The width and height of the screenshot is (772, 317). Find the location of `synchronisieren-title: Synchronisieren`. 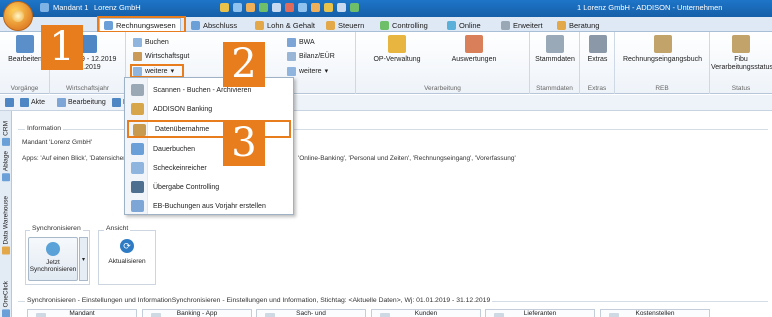

synchronisieren-title: Synchronisieren is located at coordinates (56, 228).